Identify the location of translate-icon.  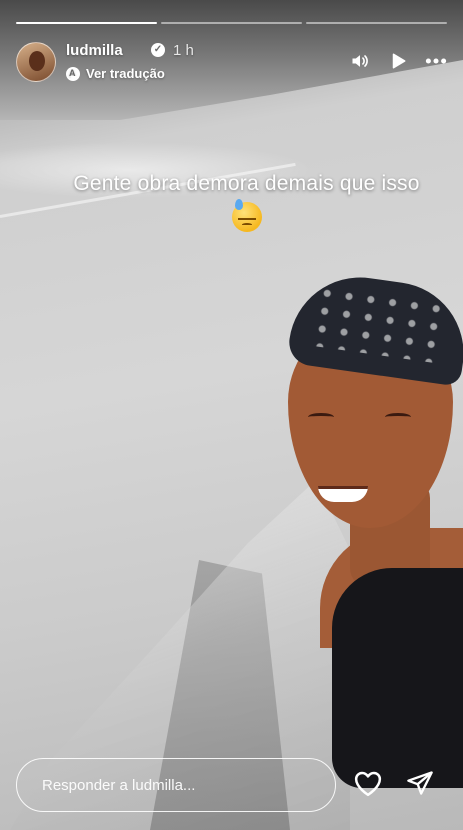
(73, 73).